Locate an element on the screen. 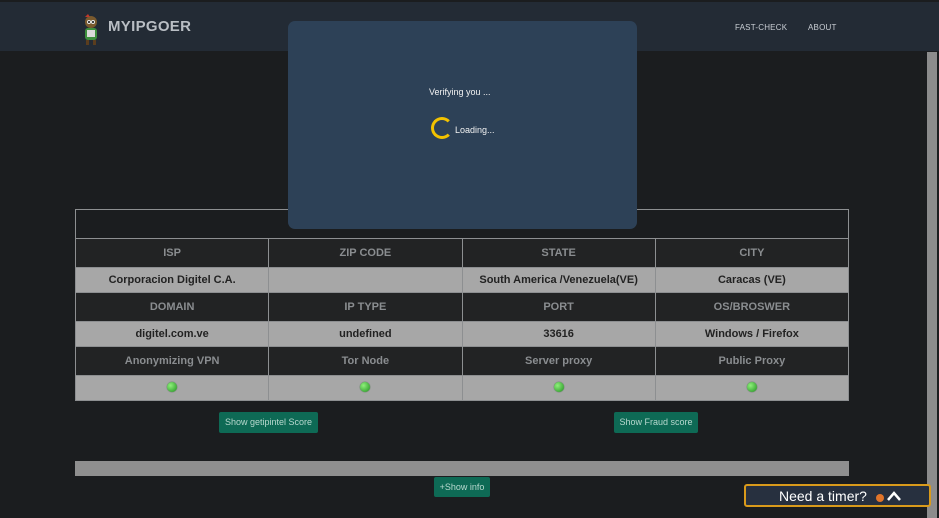 The width and height of the screenshot is (939, 518). brand-name: MYIPGOER is located at coordinates (149, 26).